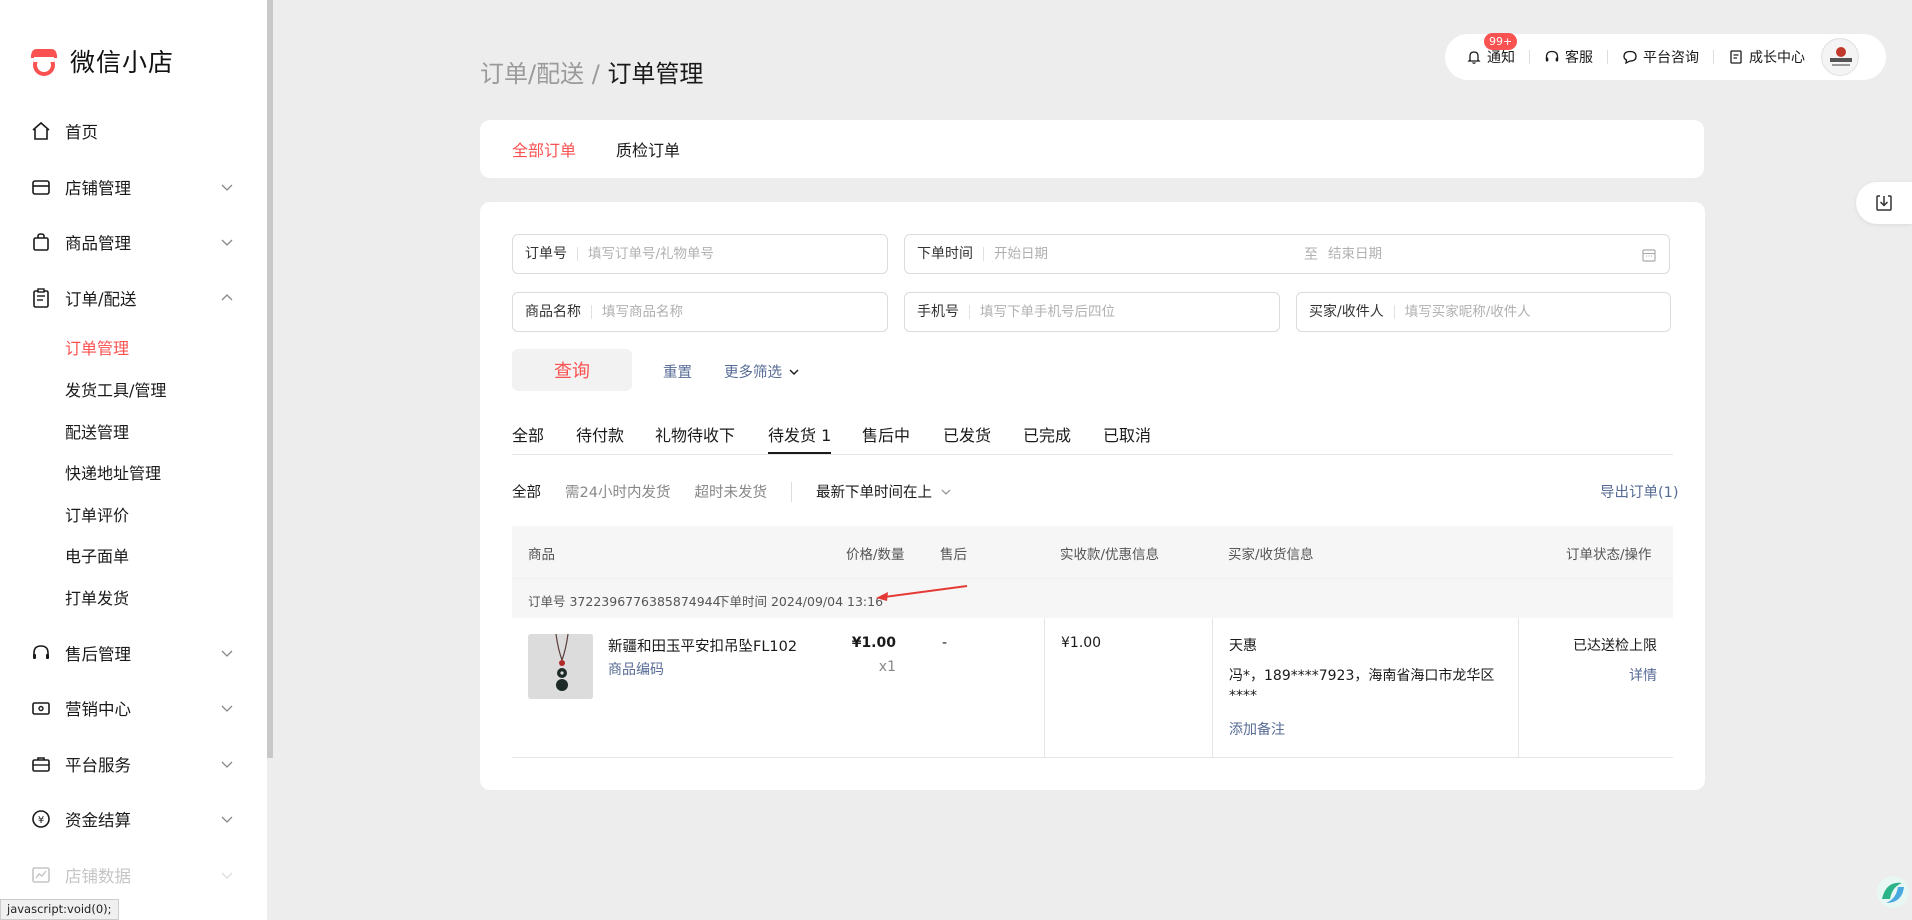 The width and height of the screenshot is (1912, 920). What do you see at coordinates (98, 765) in the screenshot?
I see `sidebar-item-label: 平台服务` at bounding box center [98, 765].